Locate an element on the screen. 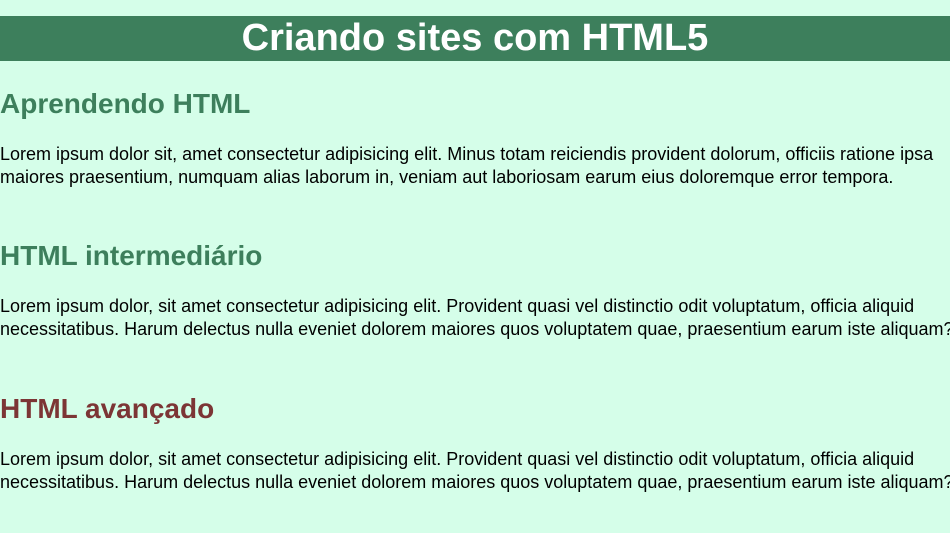 The width and height of the screenshot is (950, 533). page-header: Criando sites com HTML5 is located at coordinates (475, 38).